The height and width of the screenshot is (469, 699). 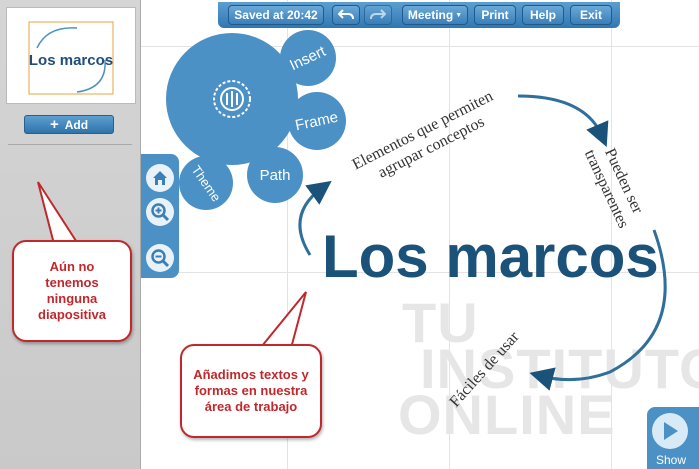 I want to click on callout-no-slides-text: Aún no tenemos ninguna diapositiva, so click(x=72, y=290).